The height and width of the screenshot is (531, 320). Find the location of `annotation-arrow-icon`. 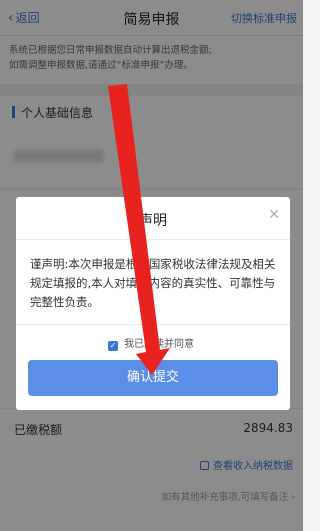

annotation-arrow-icon is located at coordinates (139, 229).